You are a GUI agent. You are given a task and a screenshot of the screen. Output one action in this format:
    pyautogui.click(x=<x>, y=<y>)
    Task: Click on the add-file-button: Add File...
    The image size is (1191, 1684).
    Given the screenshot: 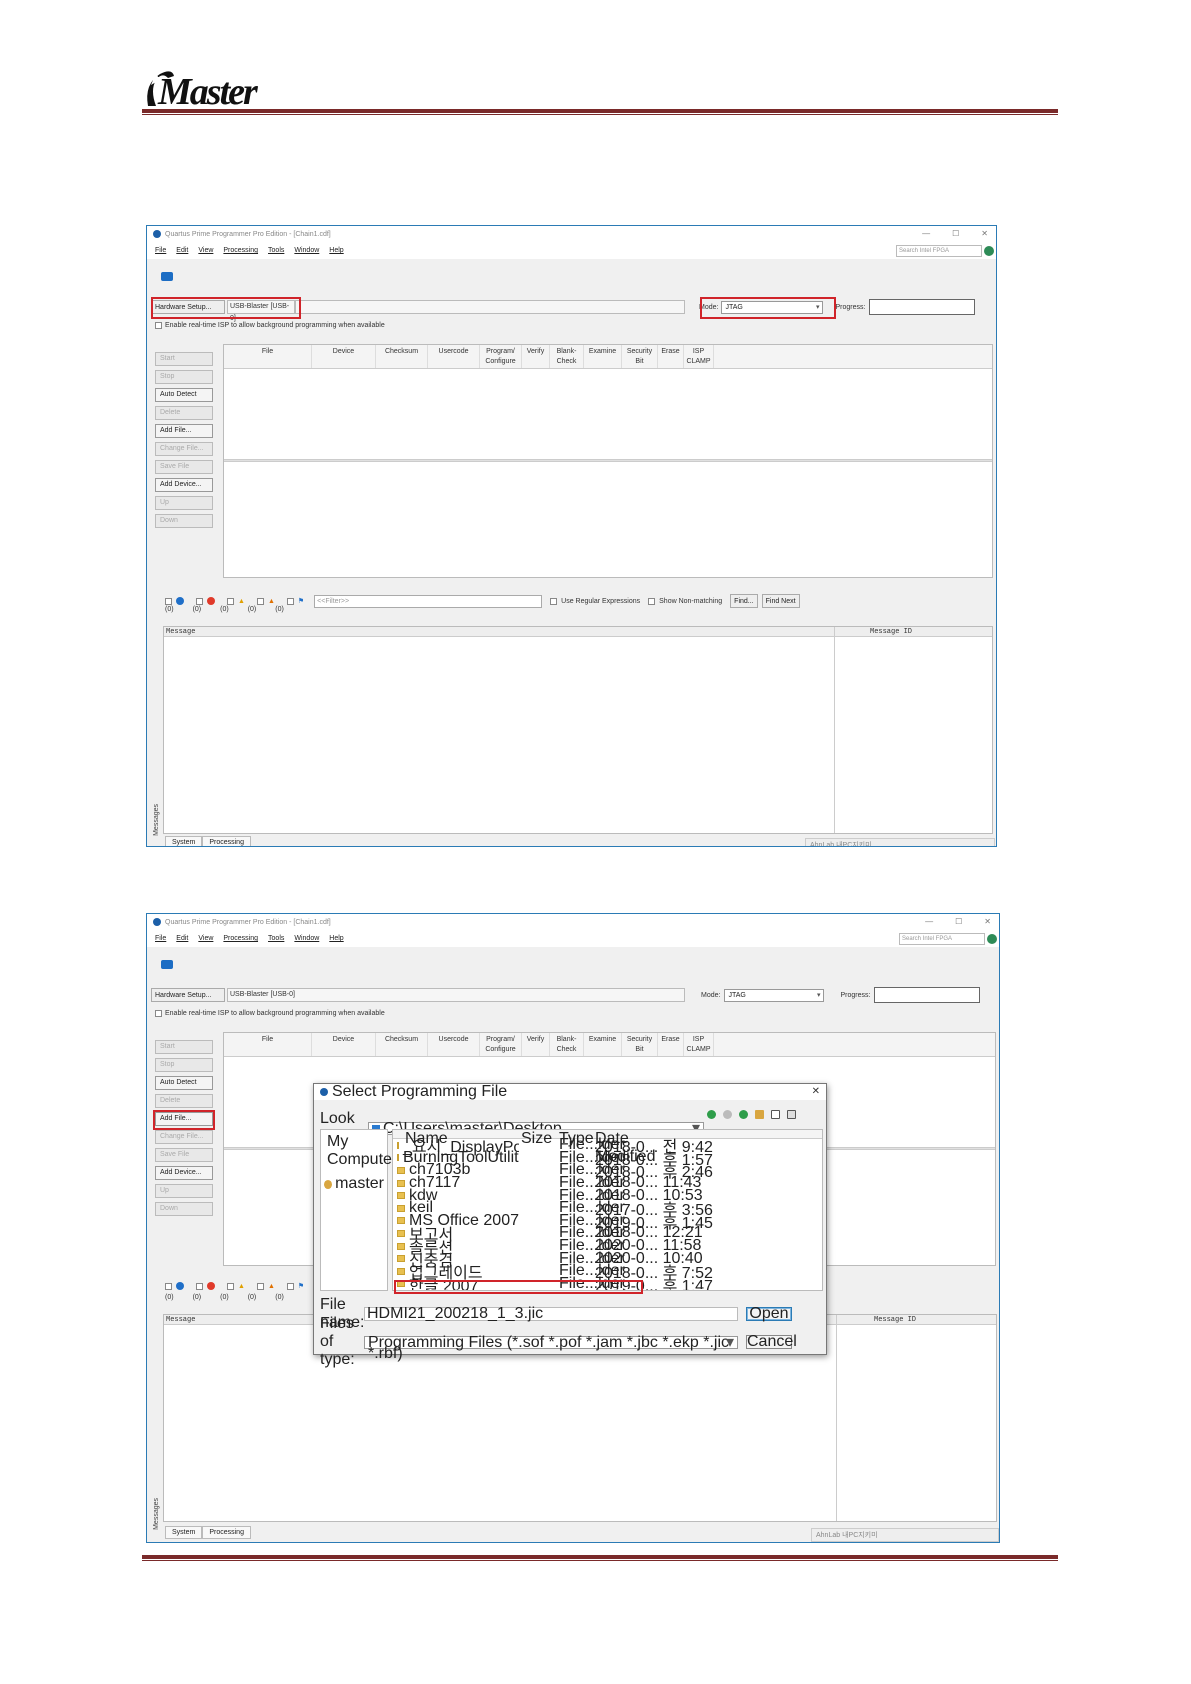 What is the action you would take?
    pyautogui.click(x=184, y=431)
    